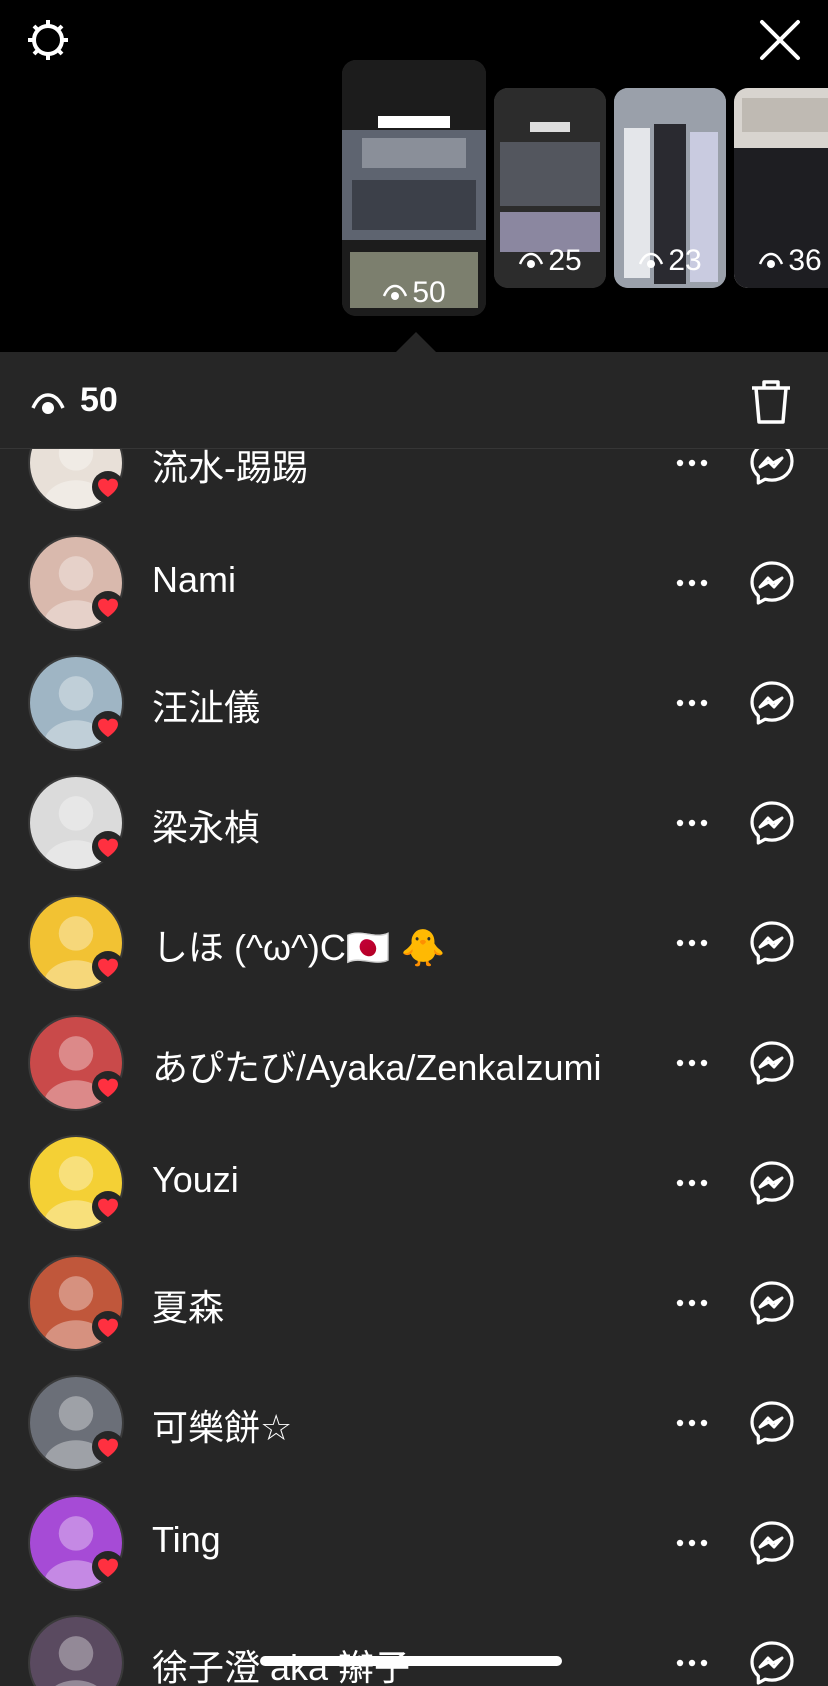  I want to click on trash-icon, so click(771, 402).